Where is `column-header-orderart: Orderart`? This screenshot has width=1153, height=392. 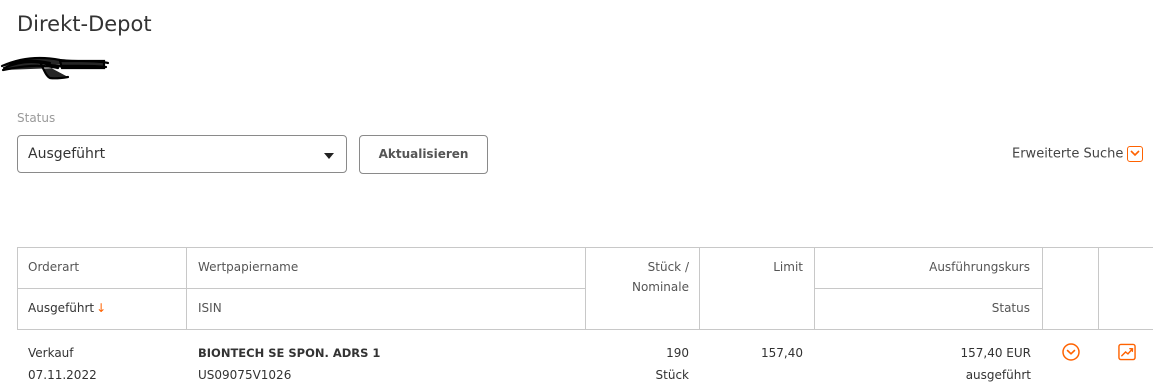
column-header-orderart: Orderart is located at coordinates (53, 267).